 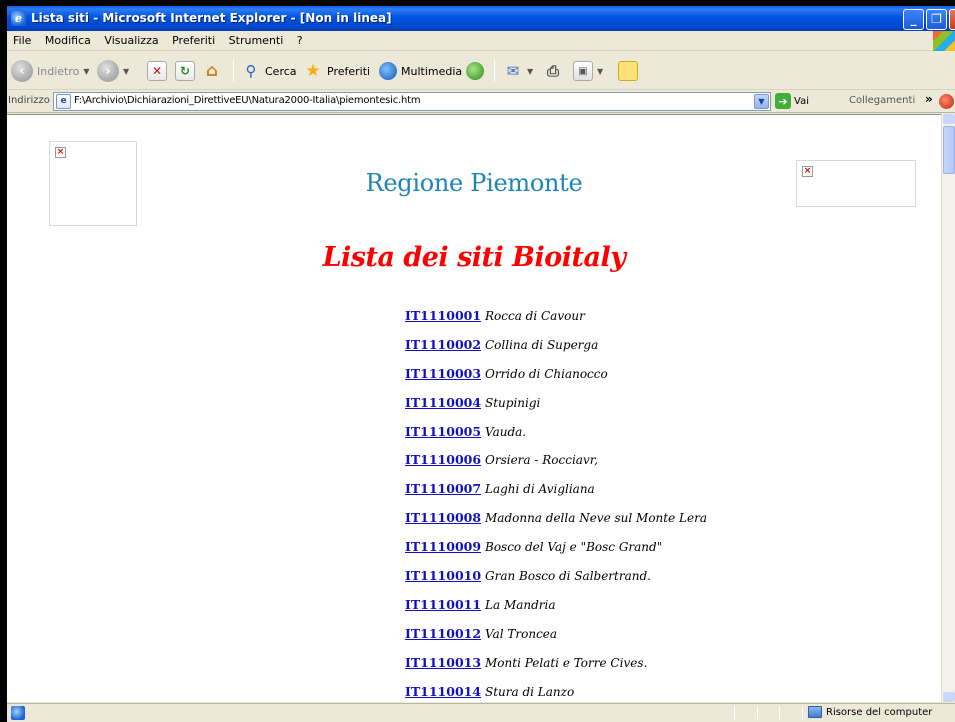 What do you see at coordinates (946, 101) in the screenshot?
I see `toolbar-extra-icon` at bounding box center [946, 101].